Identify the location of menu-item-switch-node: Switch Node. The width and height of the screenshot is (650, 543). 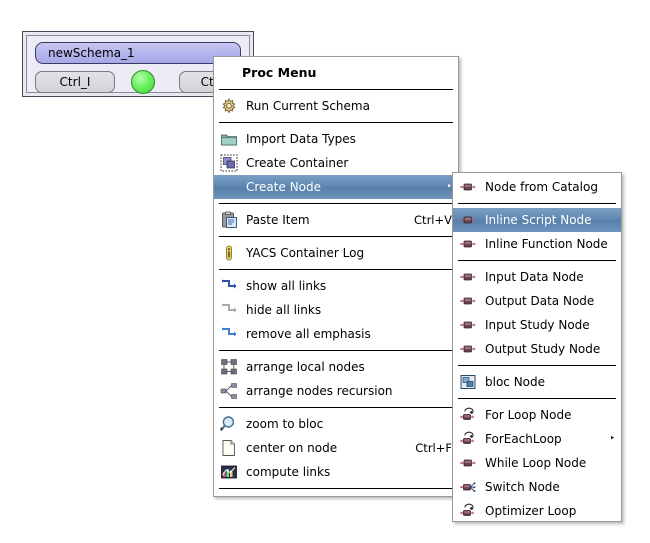
(537, 487).